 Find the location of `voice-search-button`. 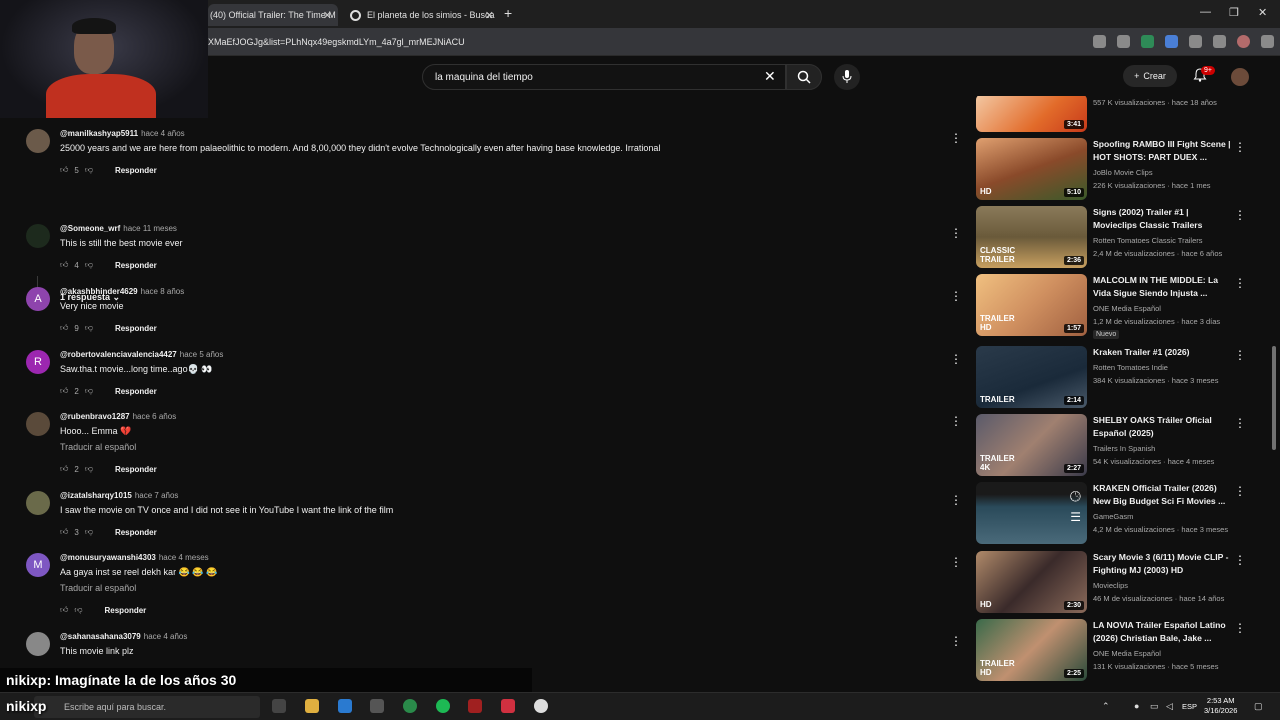

voice-search-button is located at coordinates (847, 77).